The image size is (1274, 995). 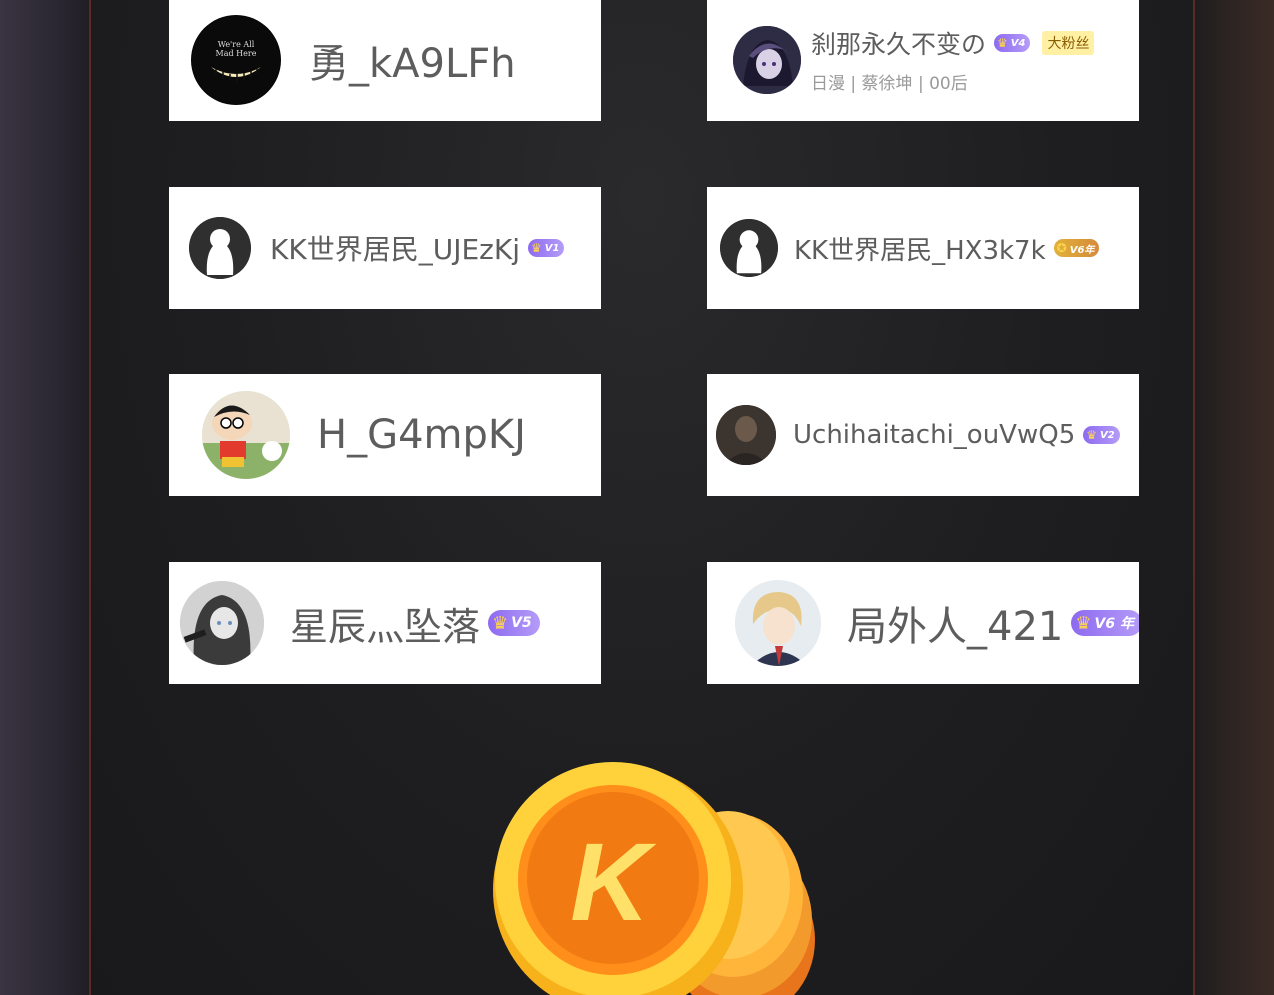 What do you see at coordinates (899, 44) in the screenshot?
I see `user-name: 刹那永久不变の` at bounding box center [899, 44].